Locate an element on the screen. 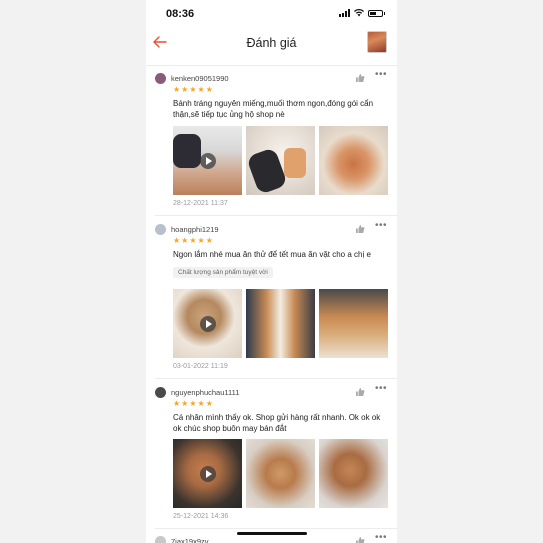 This screenshot has width=543, height=543. page-title: Đánh giá is located at coordinates (271, 43).